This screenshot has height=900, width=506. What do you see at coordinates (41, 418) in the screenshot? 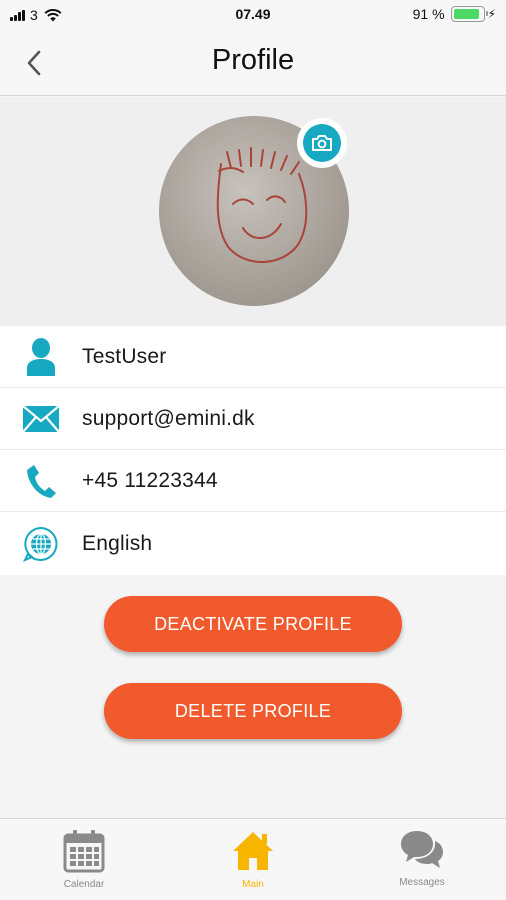
I see `envelope-icon` at bounding box center [41, 418].